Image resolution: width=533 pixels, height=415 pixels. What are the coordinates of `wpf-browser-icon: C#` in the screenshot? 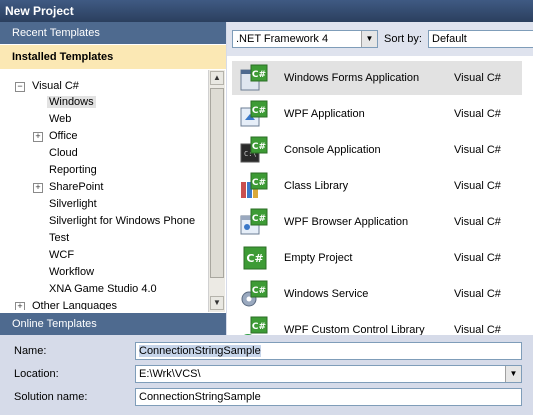 It's located at (254, 221).